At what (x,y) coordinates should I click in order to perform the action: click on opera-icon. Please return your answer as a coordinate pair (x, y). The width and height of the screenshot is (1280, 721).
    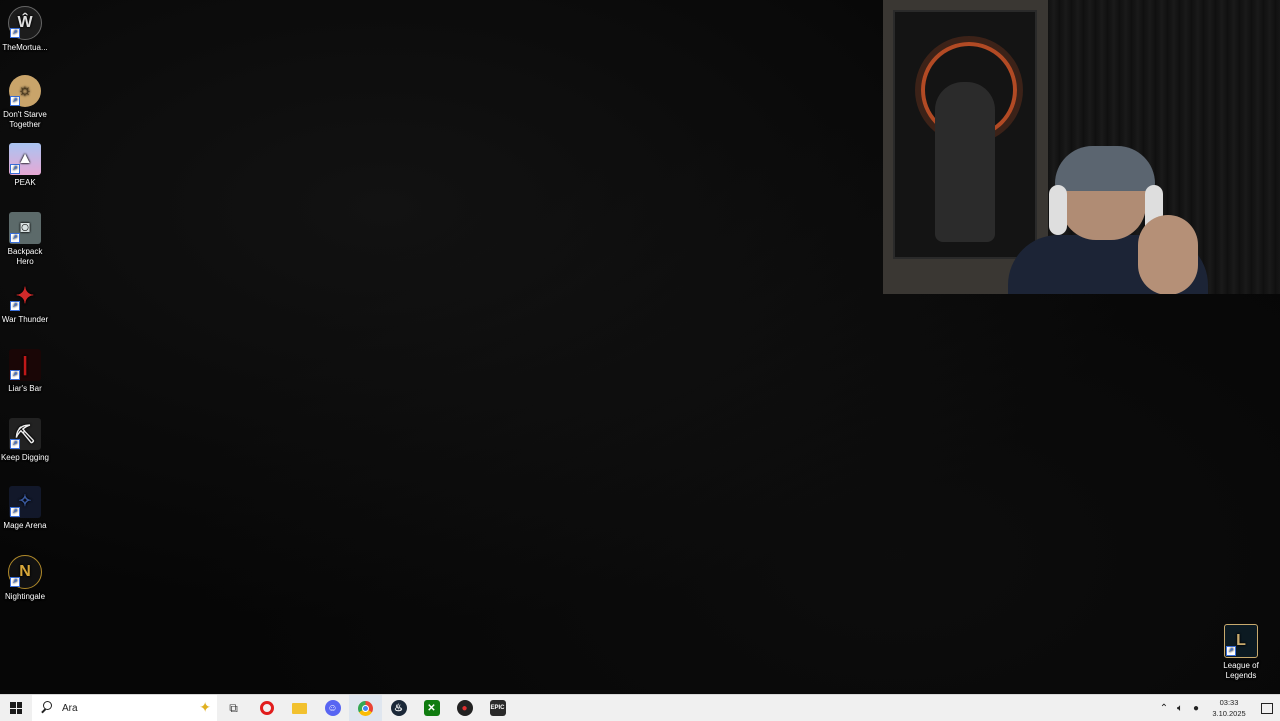
    Looking at the image, I should click on (266, 708).